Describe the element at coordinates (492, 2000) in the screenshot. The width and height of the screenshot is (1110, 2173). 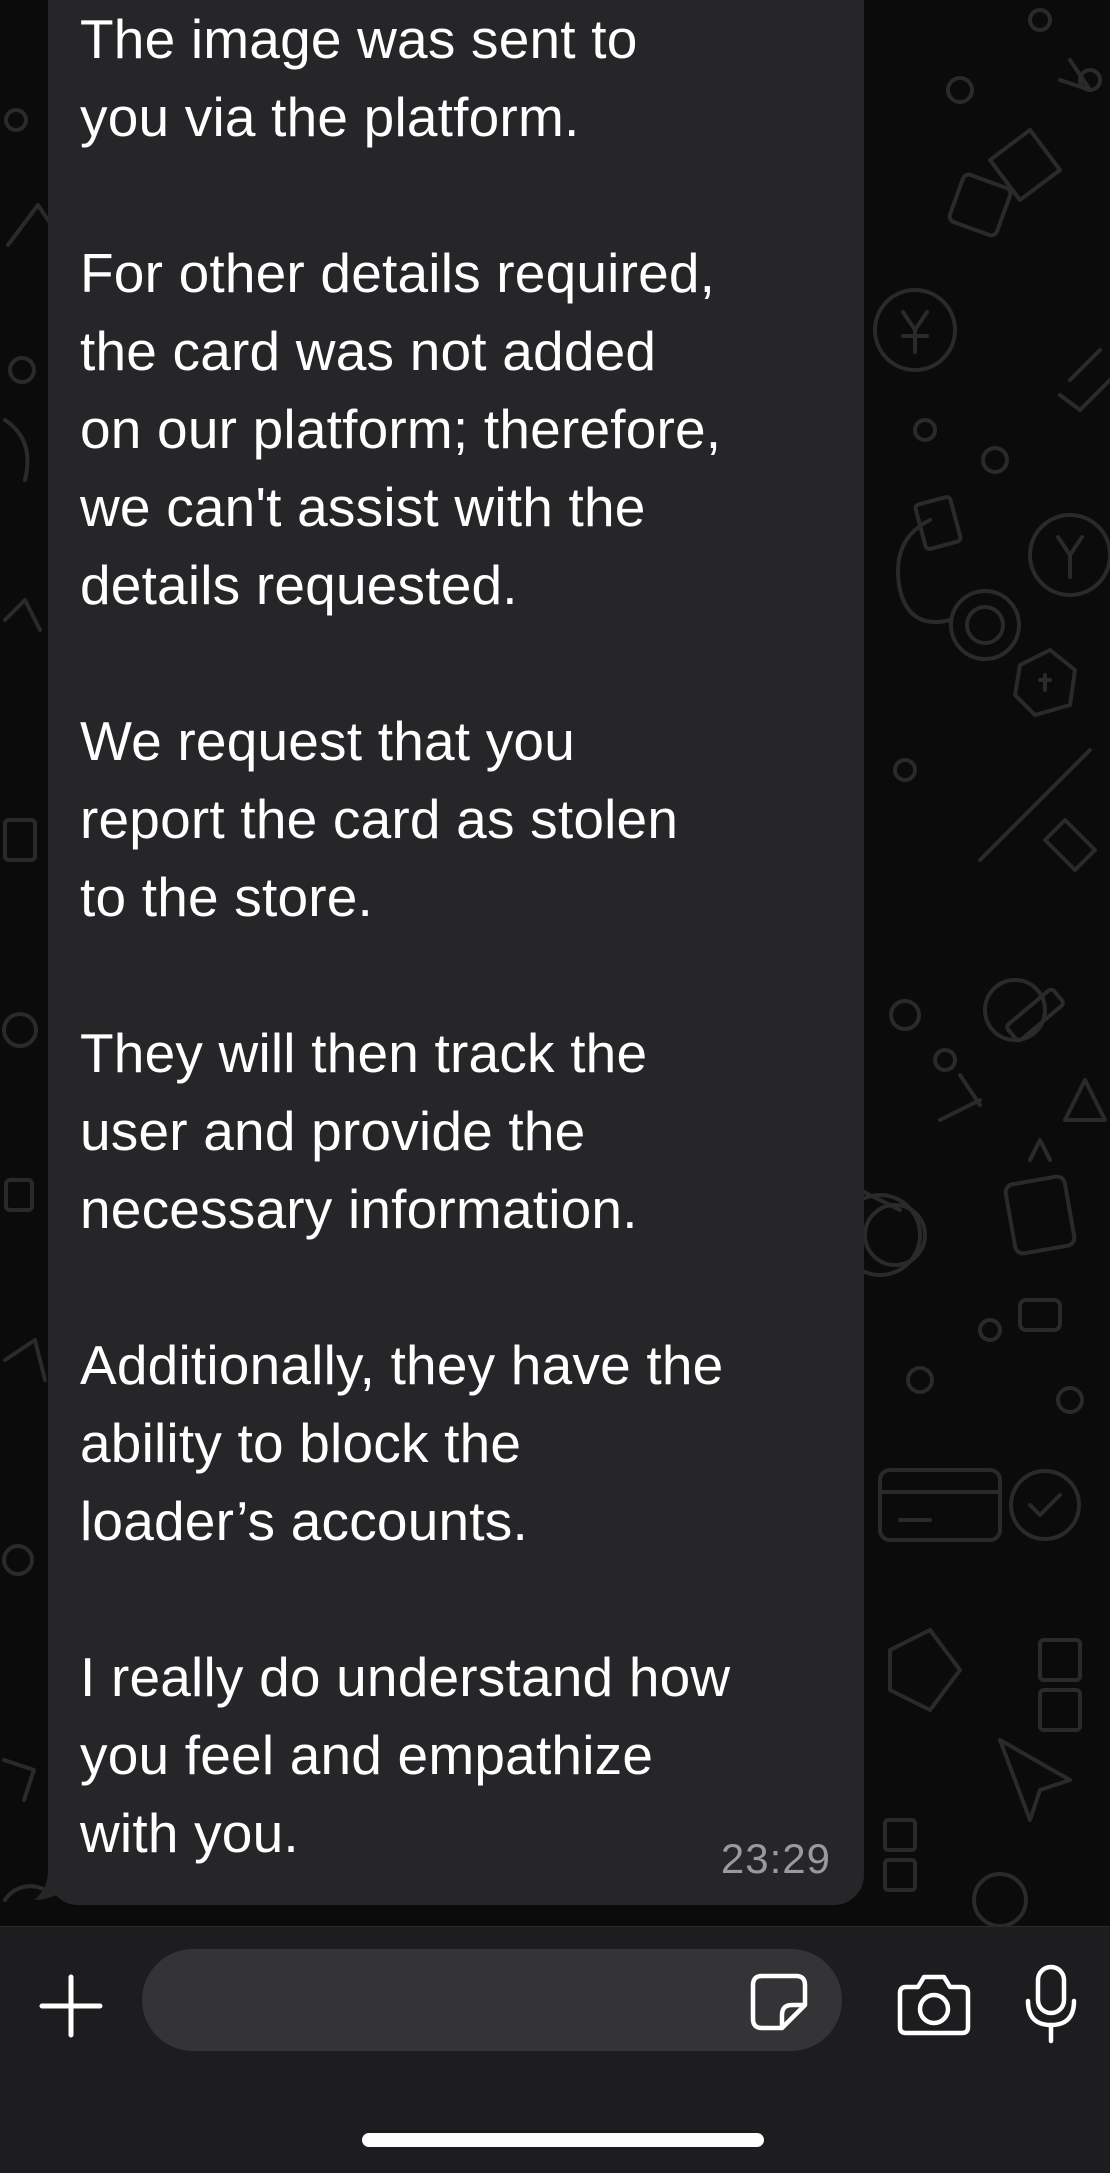
I see `message-input` at that location.